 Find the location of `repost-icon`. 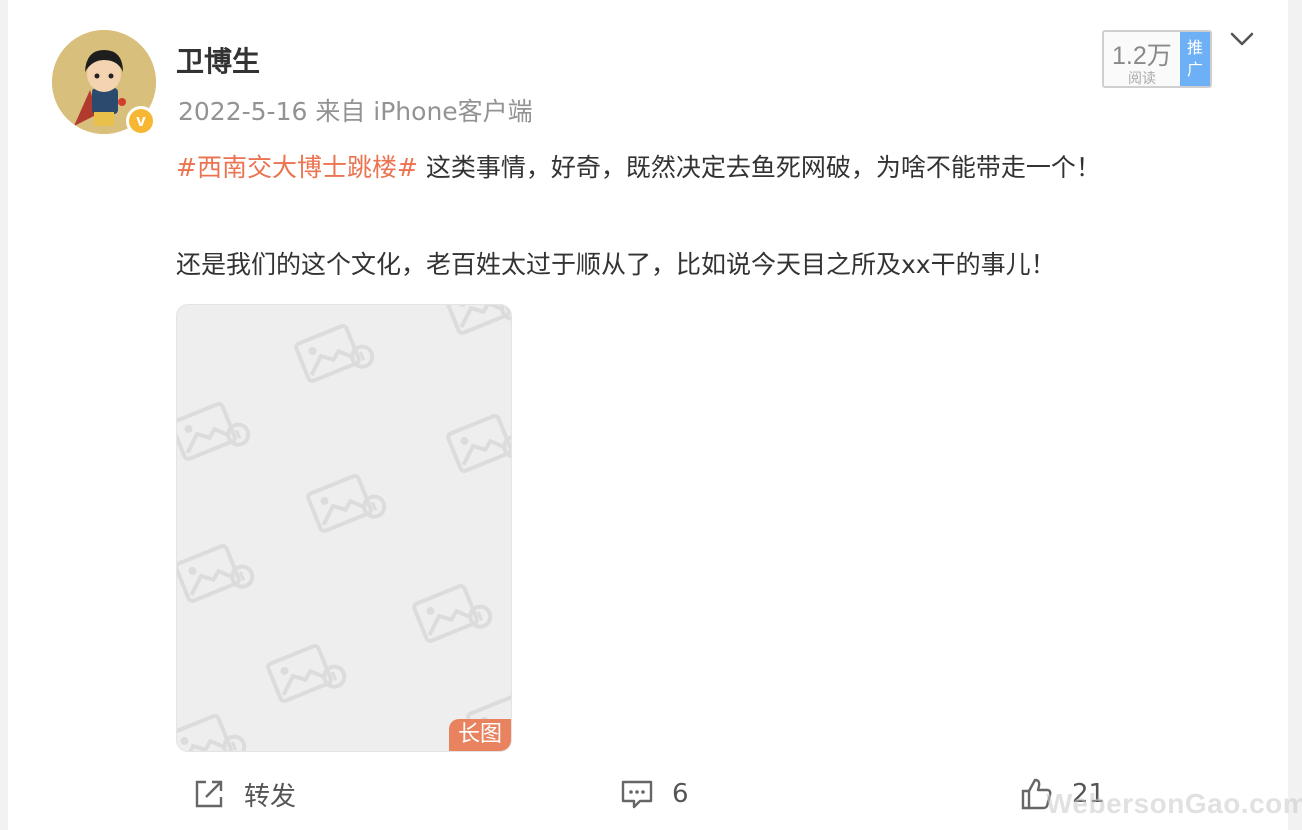

repost-icon is located at coordinates (209, 794).